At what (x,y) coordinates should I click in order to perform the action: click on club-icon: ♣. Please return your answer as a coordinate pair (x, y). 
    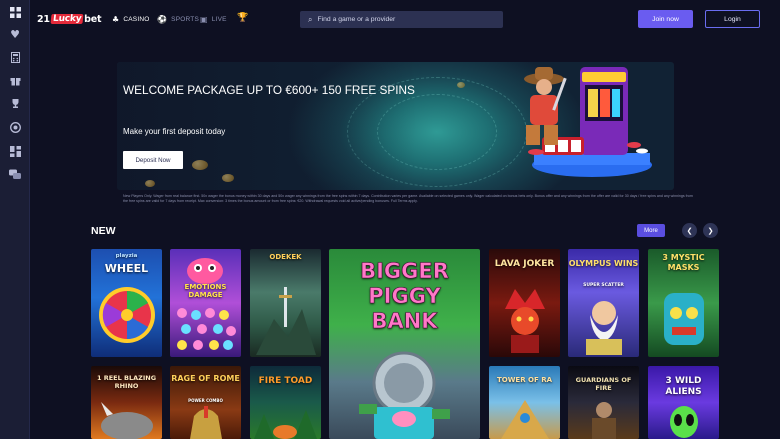
    Looking at the image, I should click on (116, 19).